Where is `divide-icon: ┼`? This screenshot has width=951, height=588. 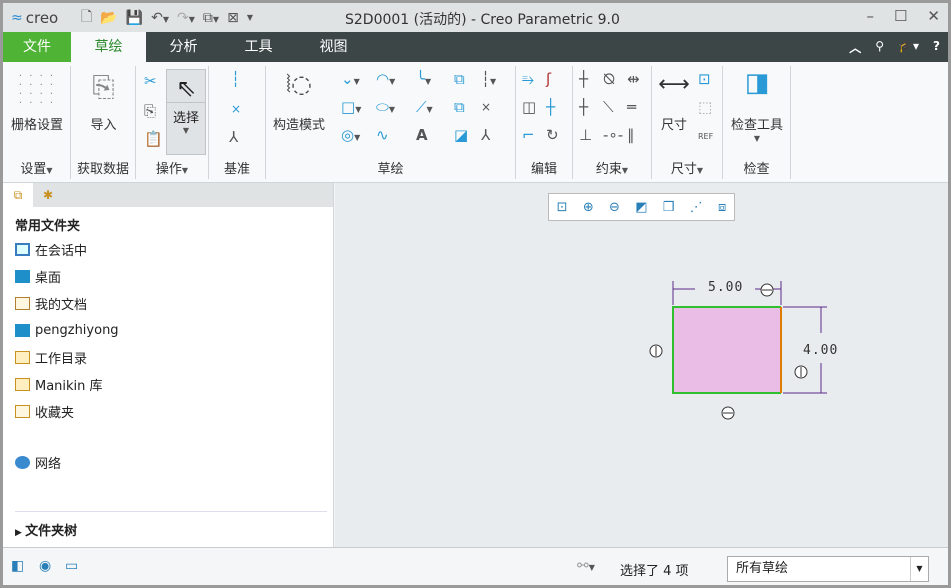
divide-icon: ┼ is located at coordinates (550, 107).